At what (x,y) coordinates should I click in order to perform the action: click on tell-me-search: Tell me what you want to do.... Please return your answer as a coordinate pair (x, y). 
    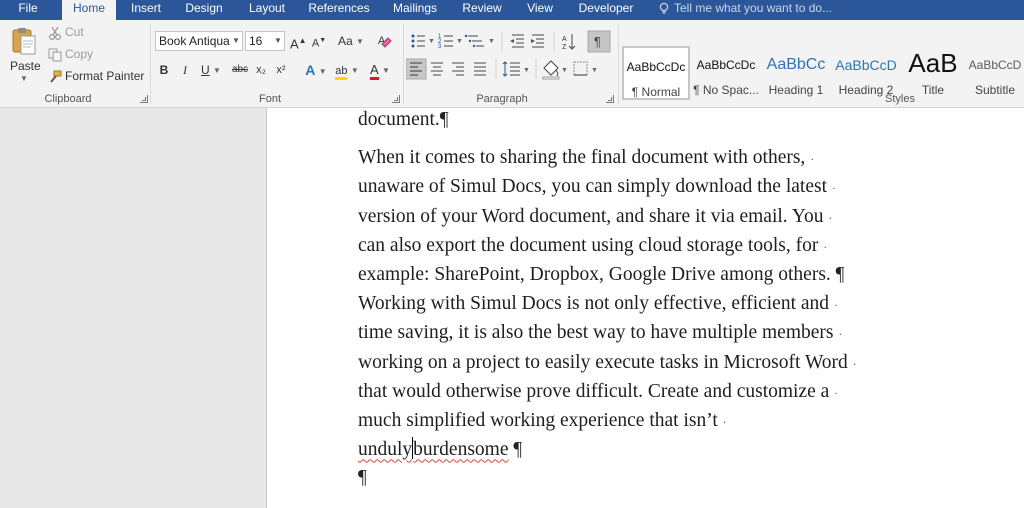
    Looking at the image, I should click on (745, 10).